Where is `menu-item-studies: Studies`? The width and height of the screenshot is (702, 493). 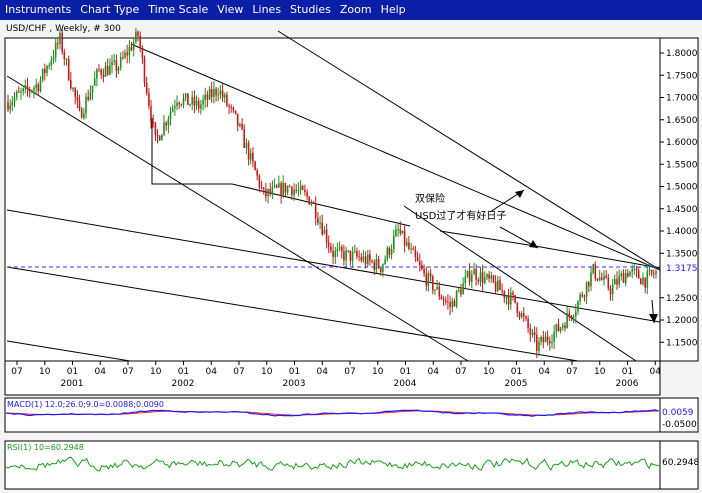
menu-item-studies: Studies is located at coordinates (310, 10).